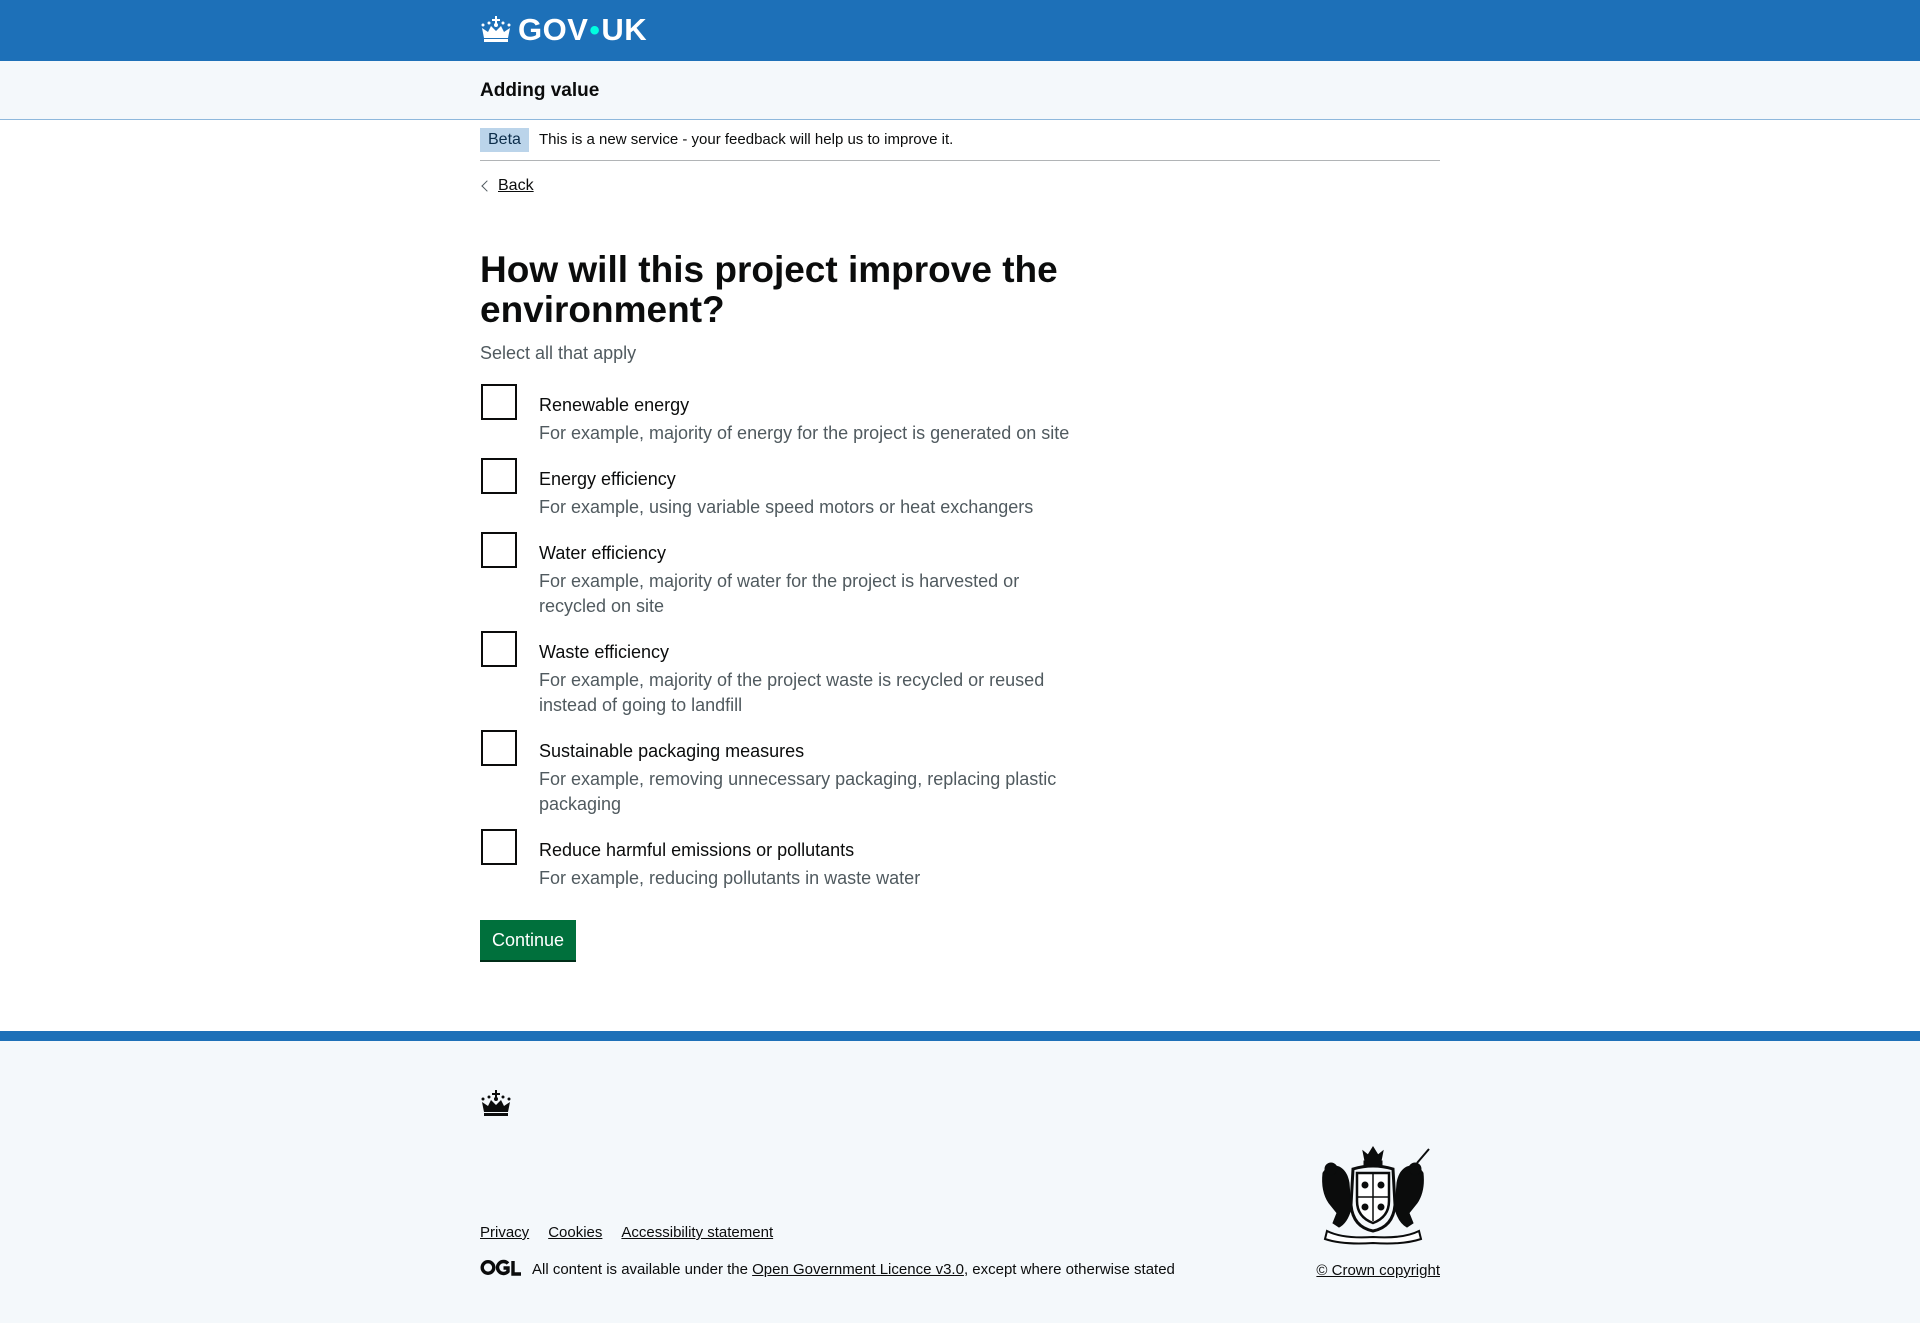 This screenshot has height=1323, width=1920. I want to click on royal-coat-of-arms-icon, so click(1373, 1196).